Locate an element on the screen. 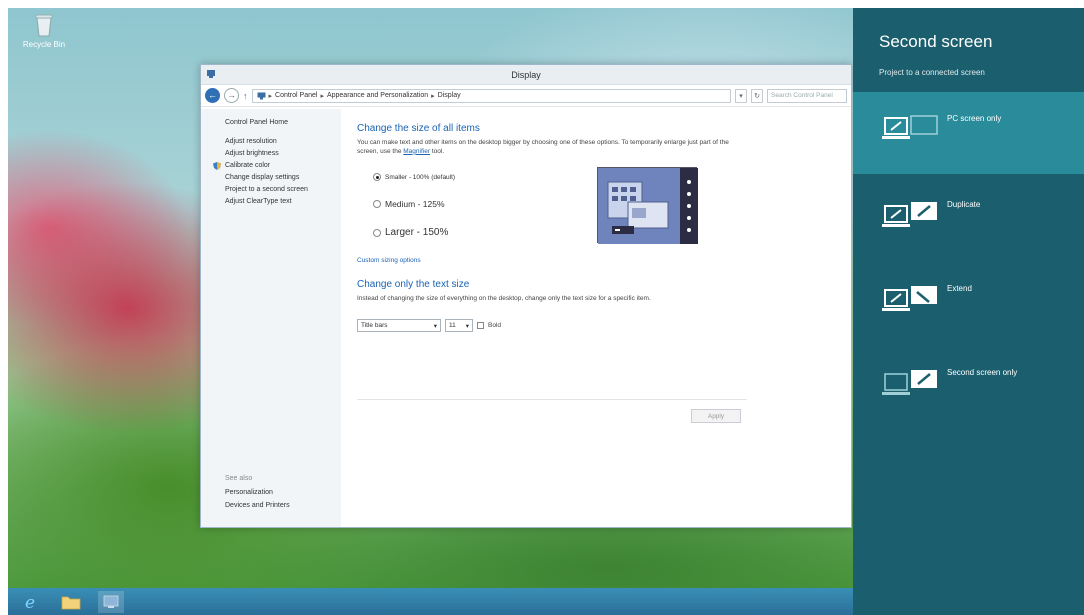 The width and height of the screenshot is (1084, 615). recycle-bin-label: Recycle Bin is located at coordinates (44, 44).